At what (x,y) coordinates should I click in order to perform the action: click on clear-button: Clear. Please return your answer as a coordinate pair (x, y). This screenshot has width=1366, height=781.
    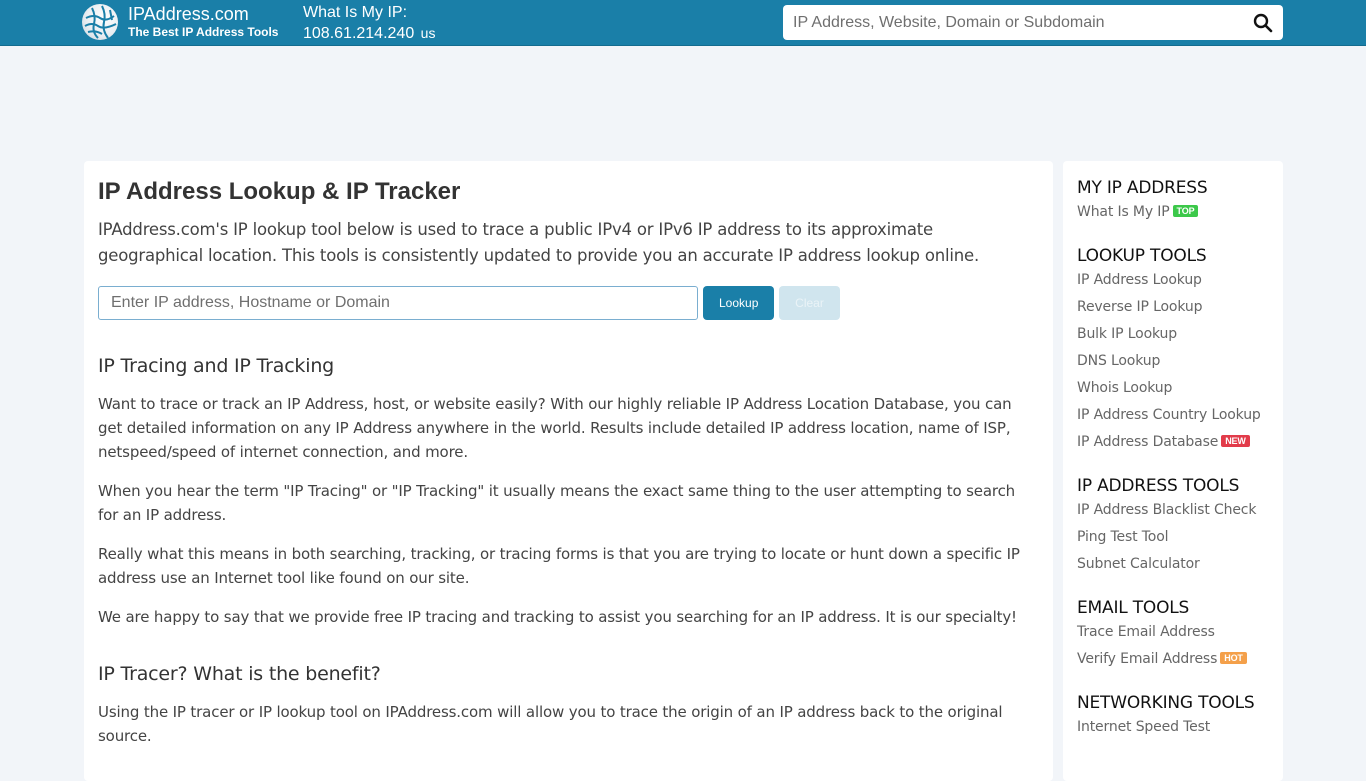
    Looking at the image, I should click on (809, 303).